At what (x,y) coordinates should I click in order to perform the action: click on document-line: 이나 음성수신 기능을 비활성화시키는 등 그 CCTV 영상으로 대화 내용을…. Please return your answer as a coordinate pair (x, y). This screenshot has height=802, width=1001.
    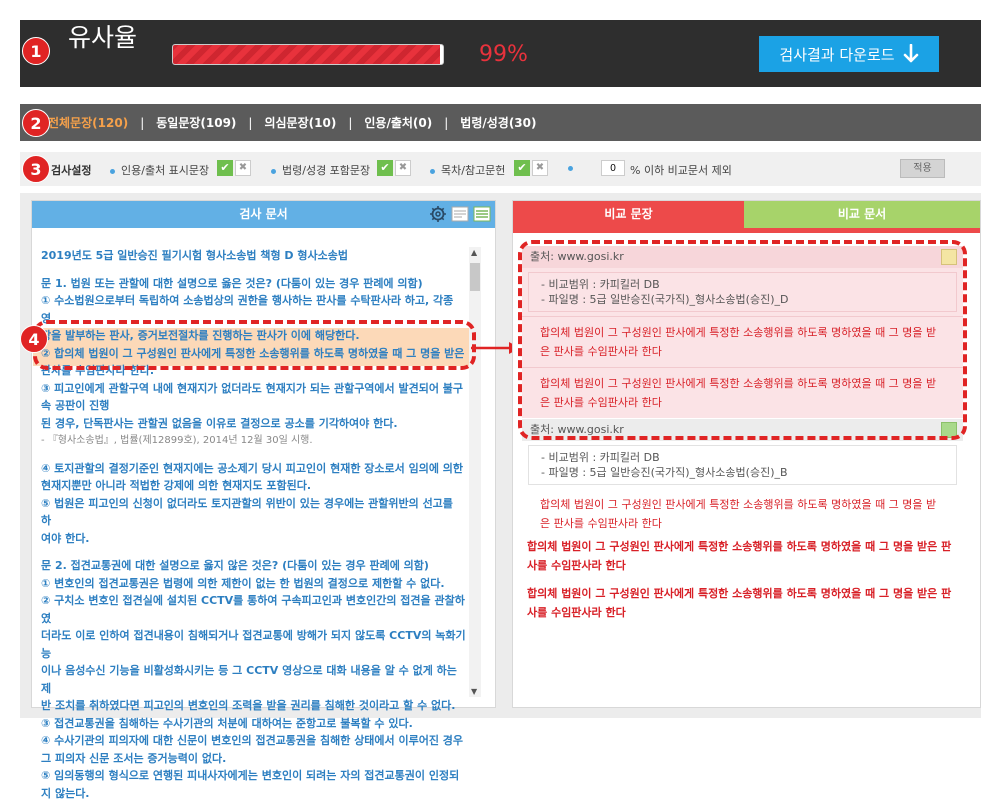
    Looking at the image, I should click on (253, 679).